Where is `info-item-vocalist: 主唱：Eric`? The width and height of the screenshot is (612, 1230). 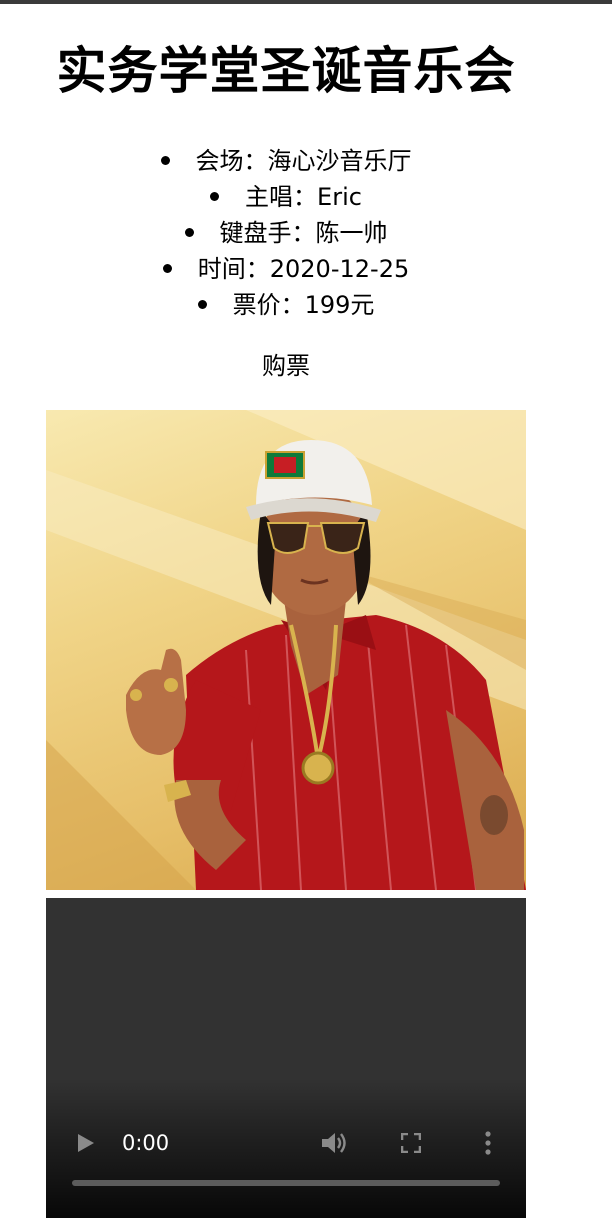 info-item-vocalist: 主唱：Eric is located at coordinates (286, 197).